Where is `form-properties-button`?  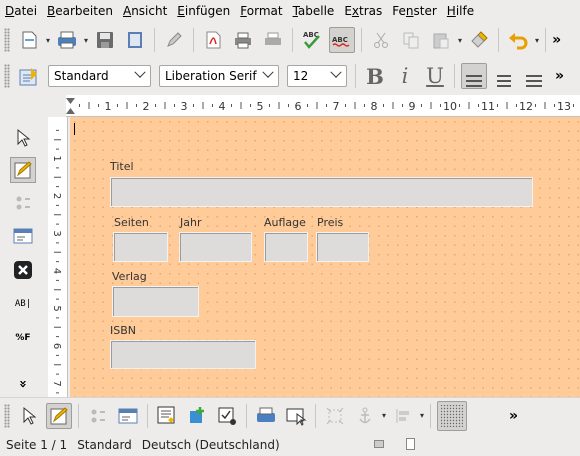 form-properties-button is located at coordinates (23, 236).